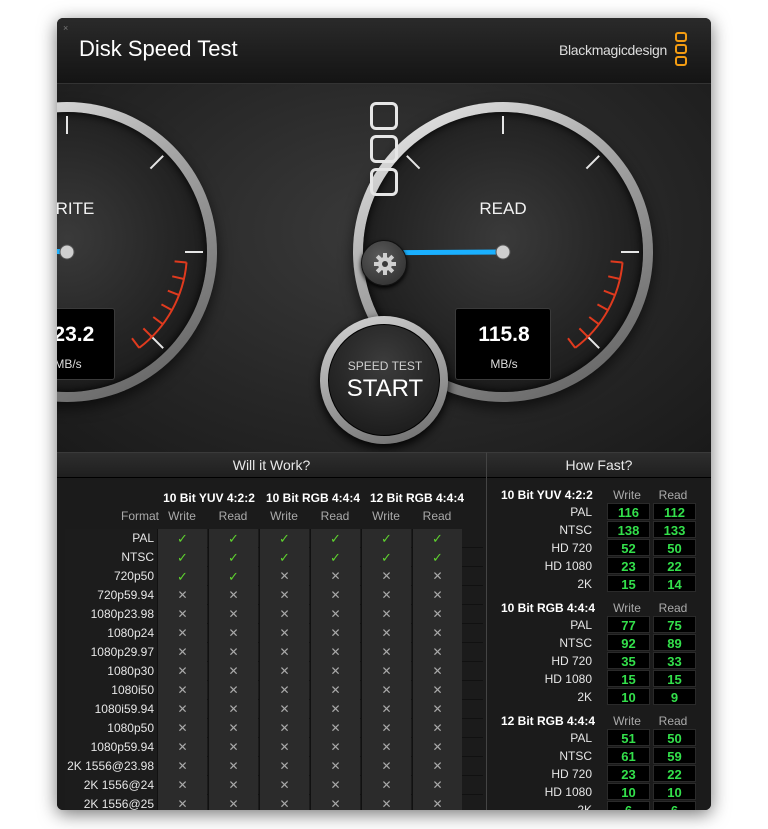  I want to click on read-fps-value: 133, so click(674, 529).